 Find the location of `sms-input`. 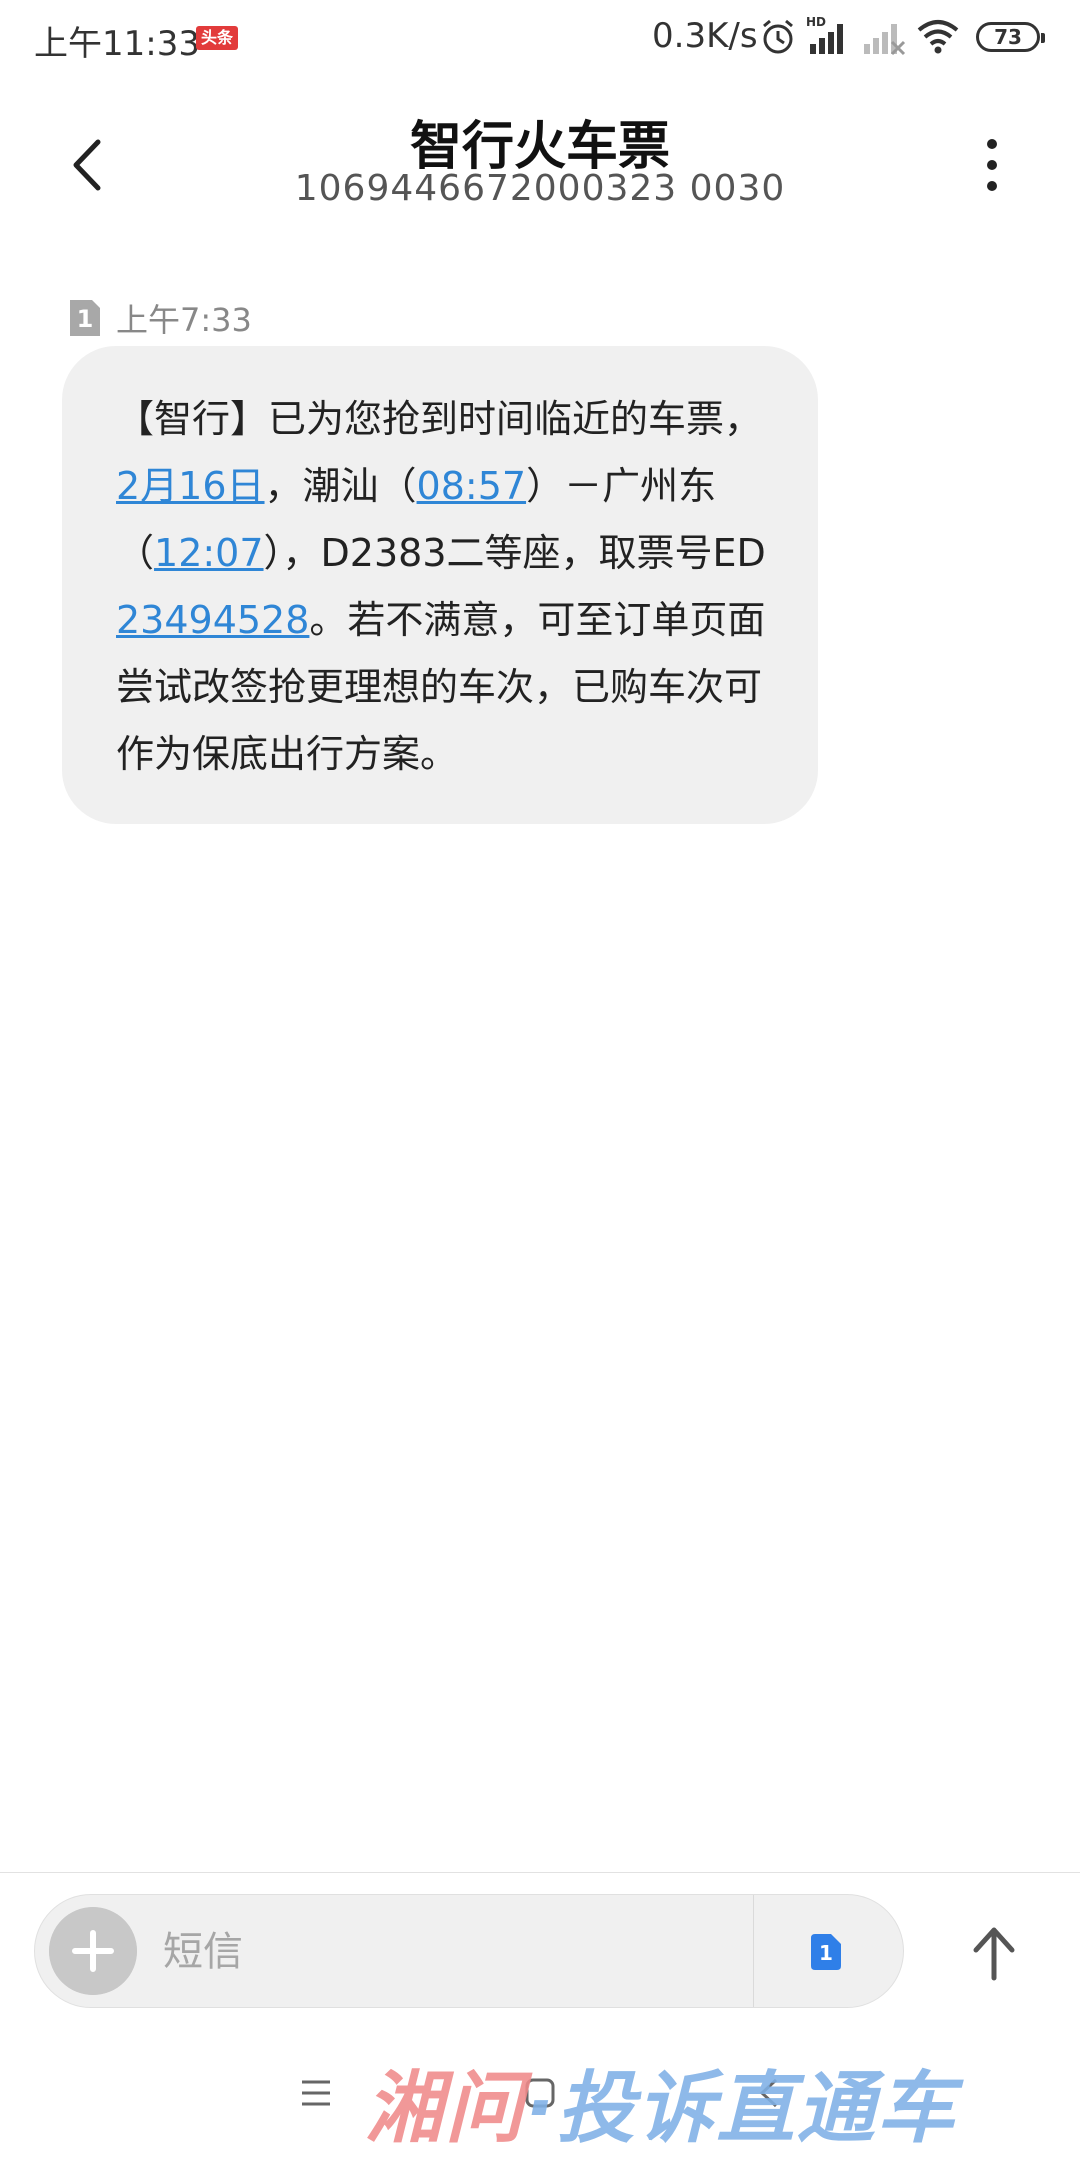

sms-input is located at coordinates (443, 1952).